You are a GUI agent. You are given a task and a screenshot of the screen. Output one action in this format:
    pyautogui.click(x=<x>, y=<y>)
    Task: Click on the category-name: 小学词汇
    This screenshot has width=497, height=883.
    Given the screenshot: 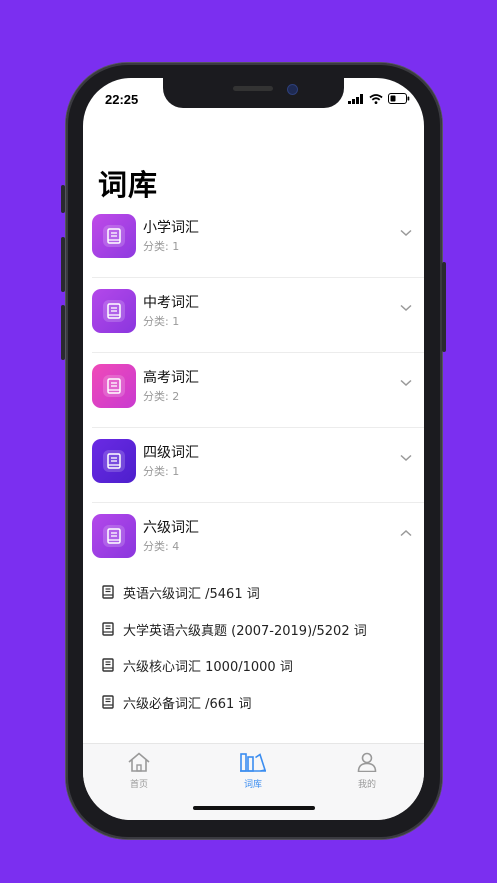 What is the action you would take?
    pyautogui.click(x=171, y=228)
    